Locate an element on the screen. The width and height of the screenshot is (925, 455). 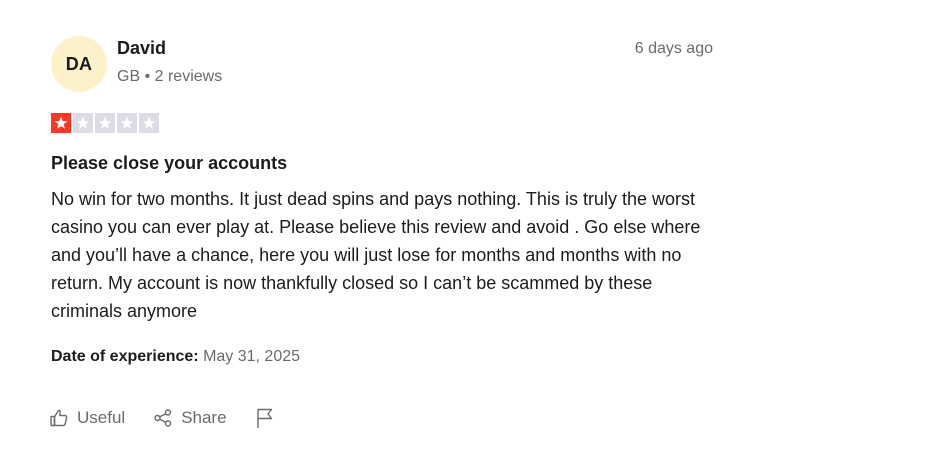
report-button is located at coordinates (265, 418).